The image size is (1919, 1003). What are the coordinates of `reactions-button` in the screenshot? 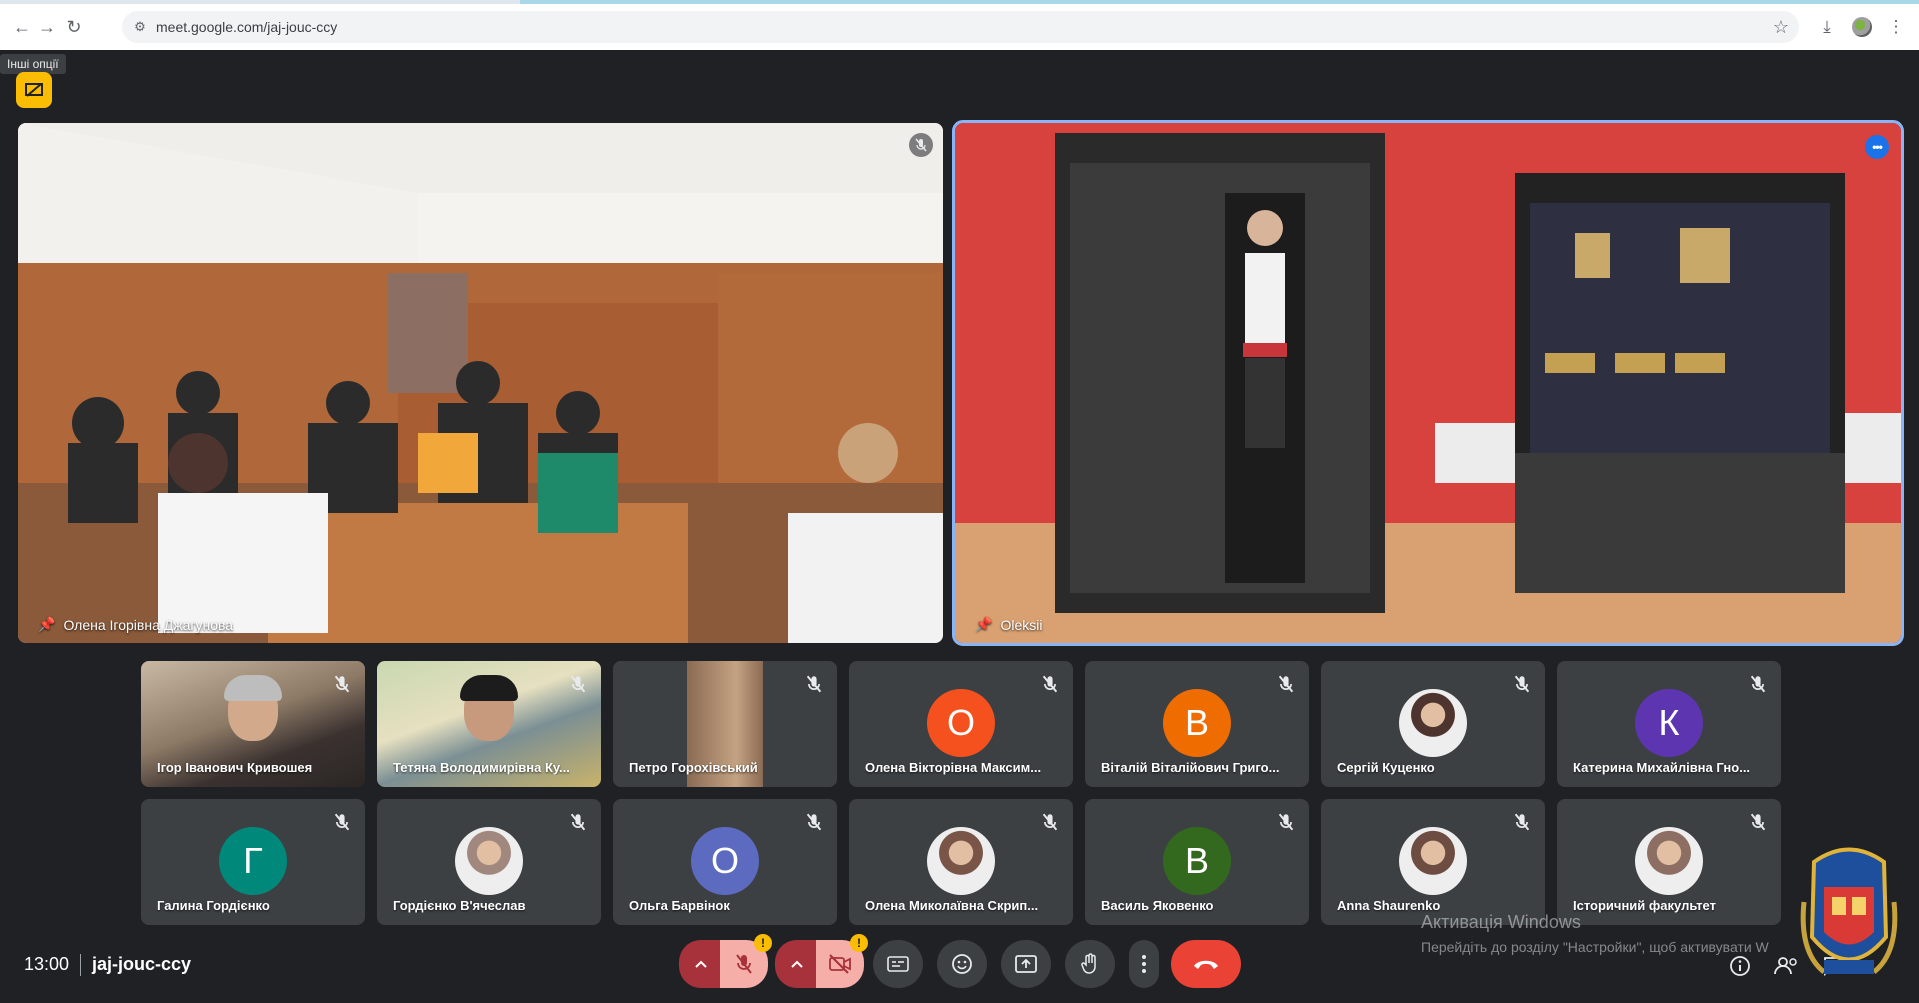 It's located at (962, 964).